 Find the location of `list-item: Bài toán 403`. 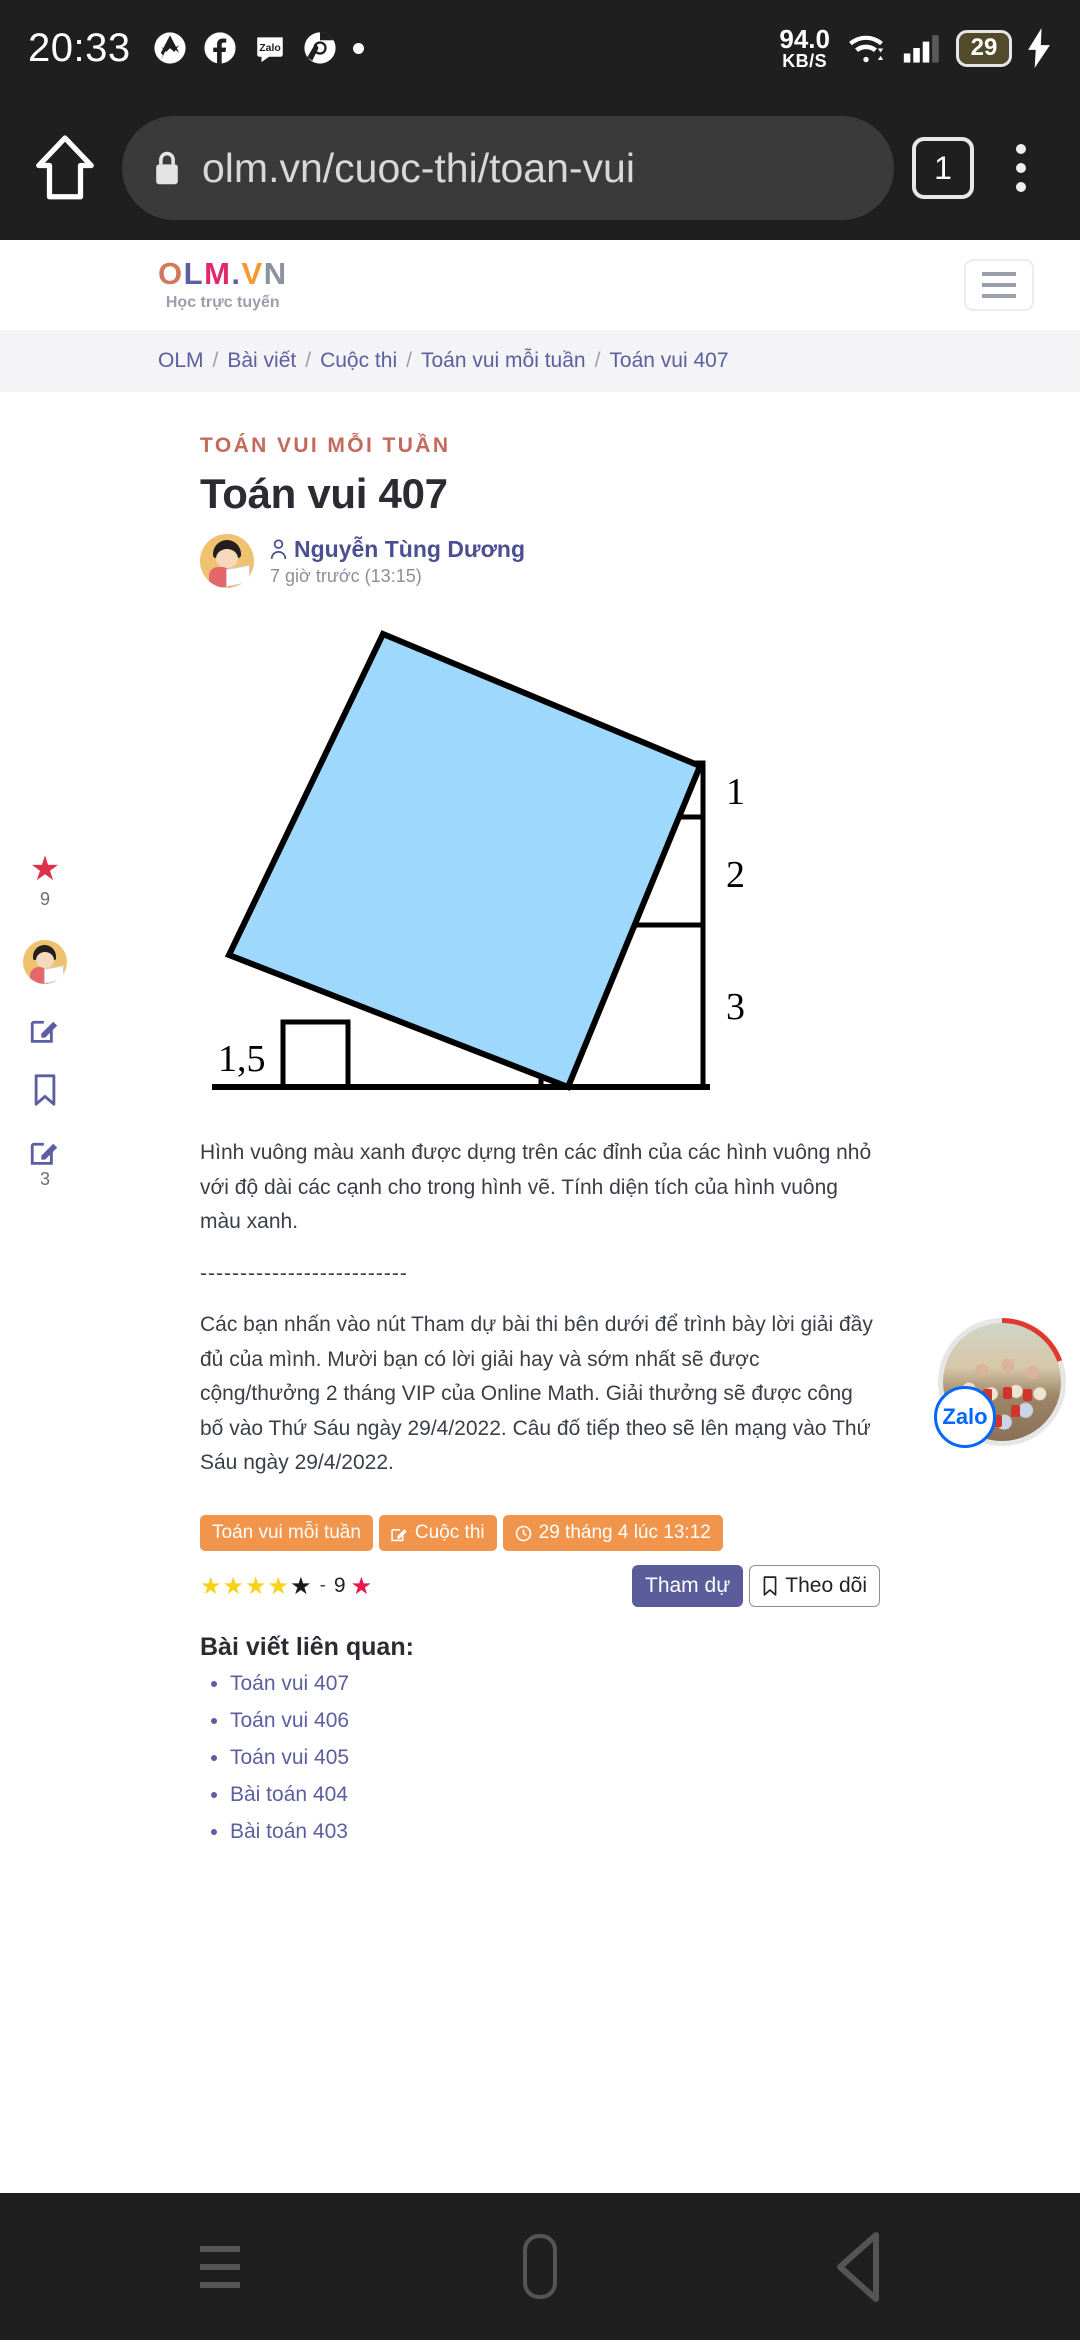

list-item: Bài toán 403 is located at coordinates (555, 1832).